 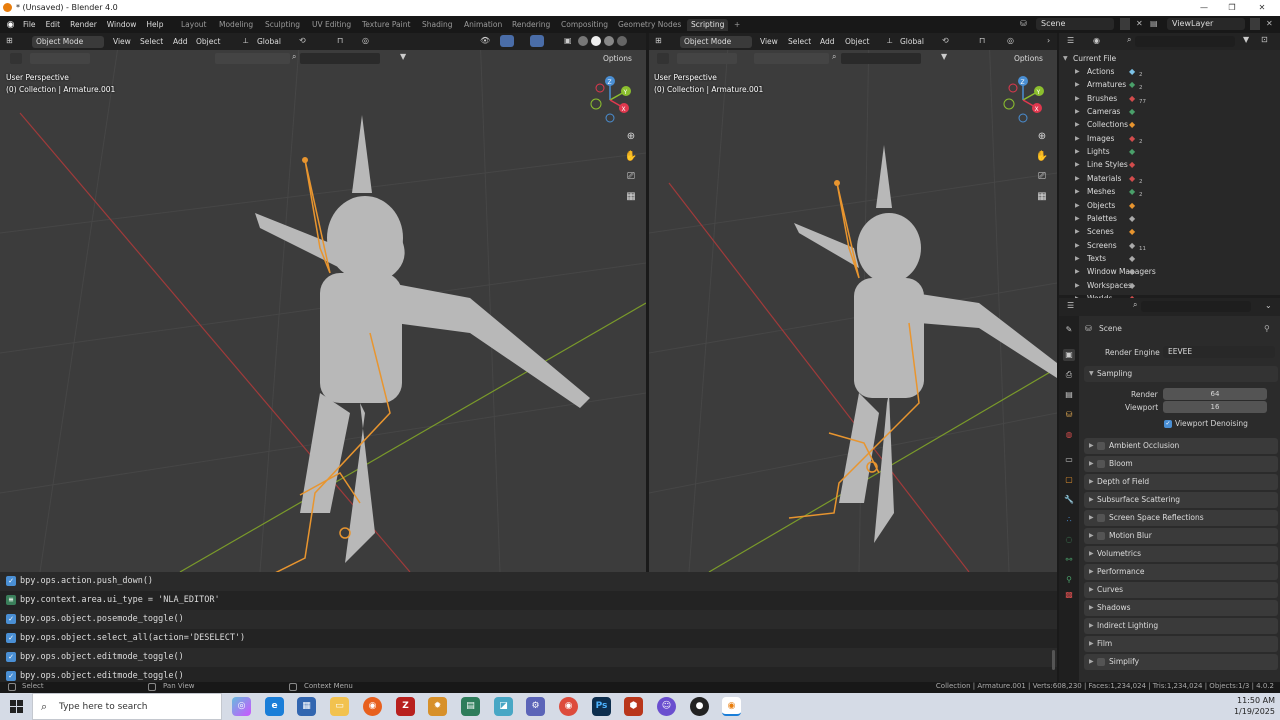 What do you see at coordinates (274, 706) in the screenshot?
I see `edge-icon: e` at bounding box center [274, 706].